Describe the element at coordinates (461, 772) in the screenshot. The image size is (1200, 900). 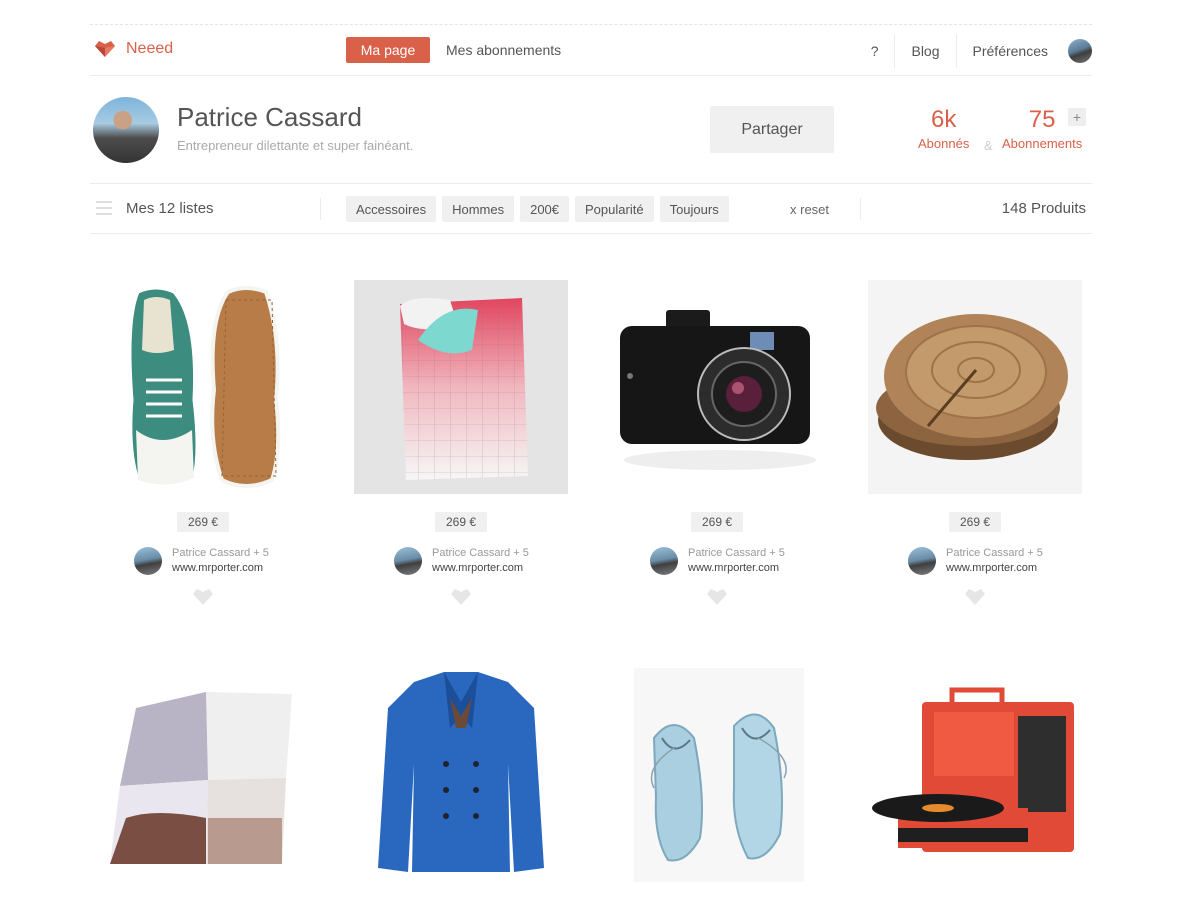
I see `peacoat-image` at that location.